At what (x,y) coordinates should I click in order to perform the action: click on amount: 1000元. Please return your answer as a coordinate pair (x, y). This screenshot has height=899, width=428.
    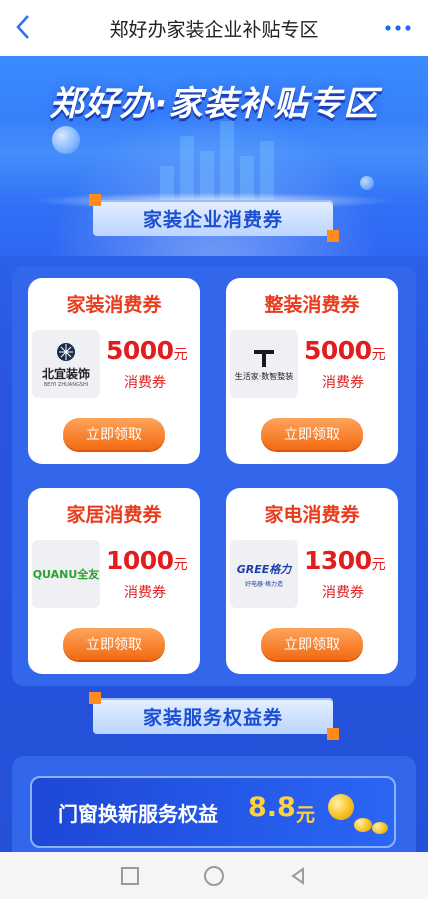
    Looking at the image, I should click on (151, 560).